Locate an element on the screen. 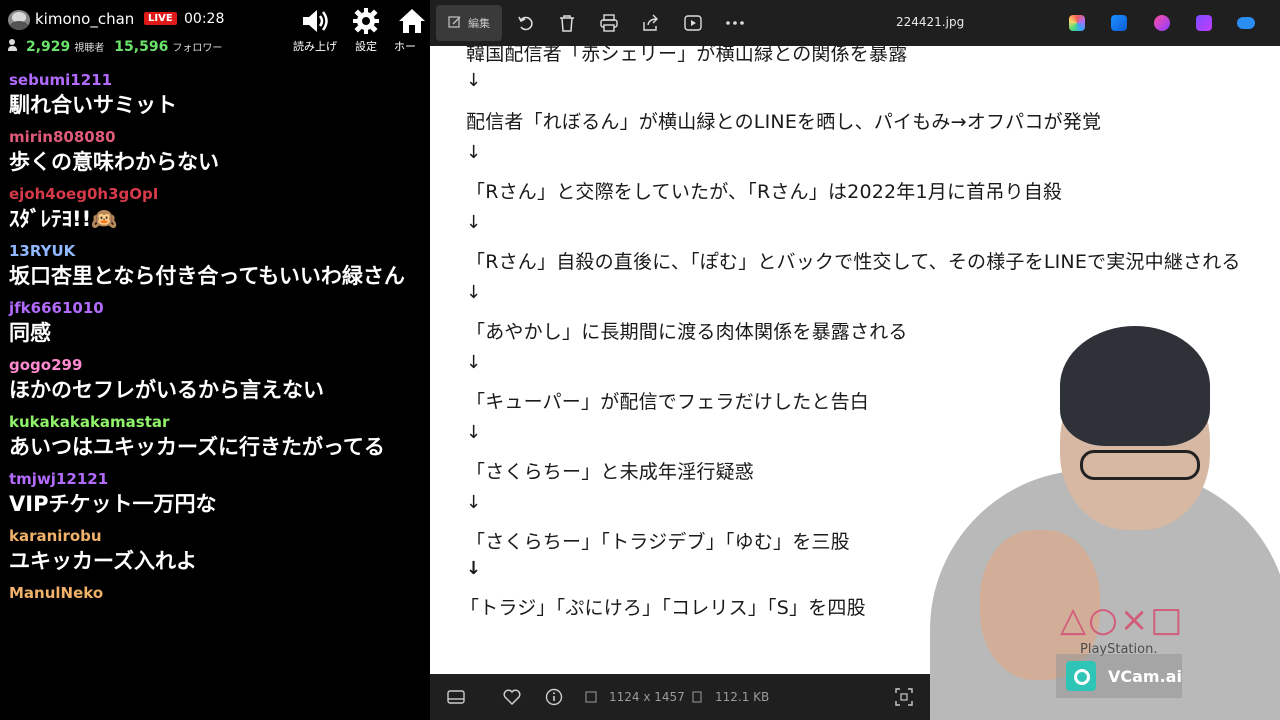 Image resolution: width=1280 pixels, height=720 pixels. chat-message: ejoh4oeg0h3gOpI ｽﾀﾞﾚﾃﾖ!!🙉 is located at coordinates (214, 209).